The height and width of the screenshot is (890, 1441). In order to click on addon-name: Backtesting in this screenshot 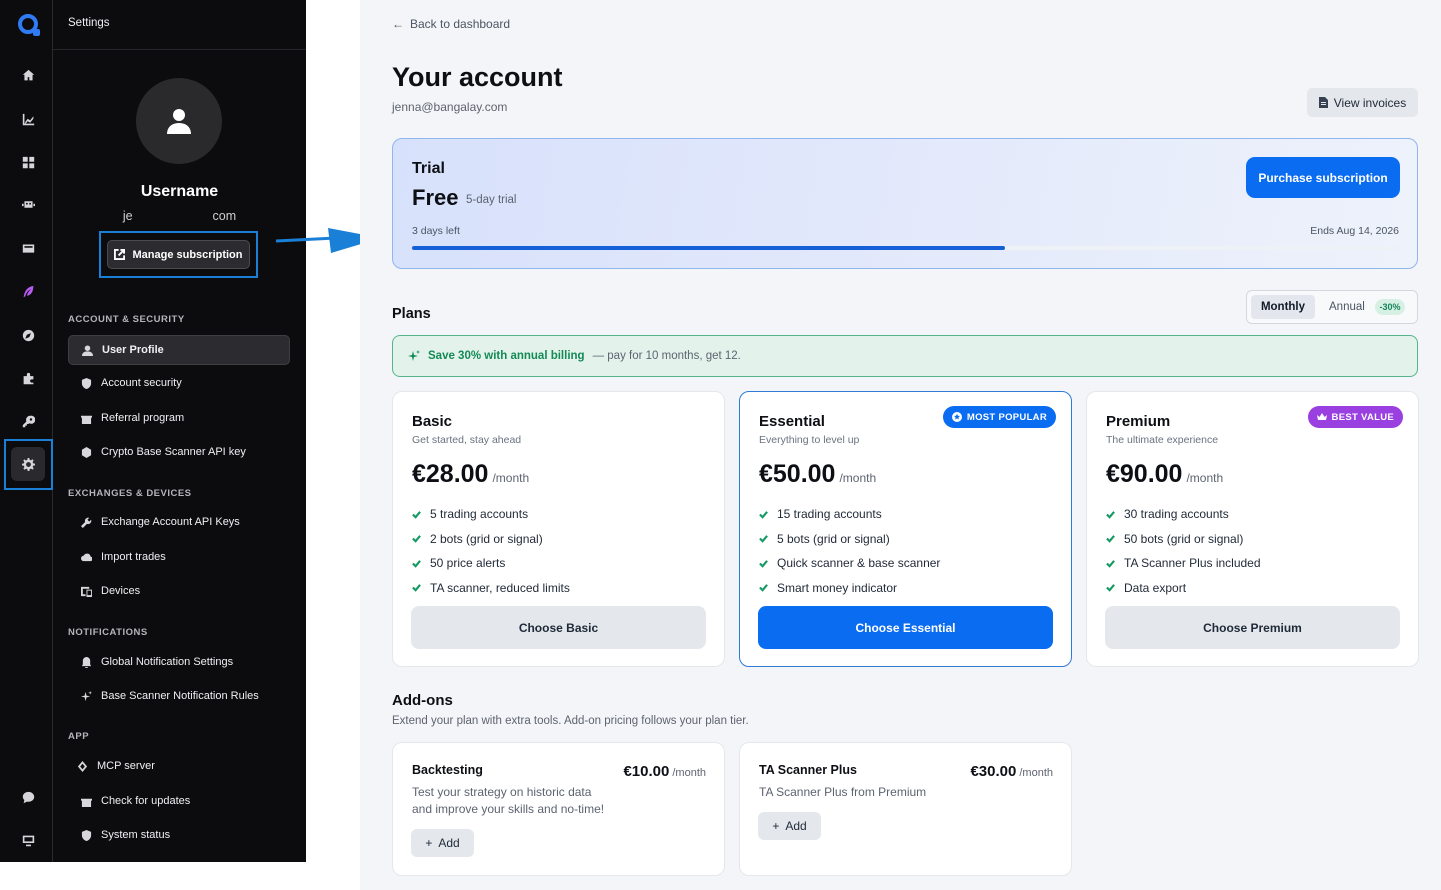, I will do `click(447, 770)`.